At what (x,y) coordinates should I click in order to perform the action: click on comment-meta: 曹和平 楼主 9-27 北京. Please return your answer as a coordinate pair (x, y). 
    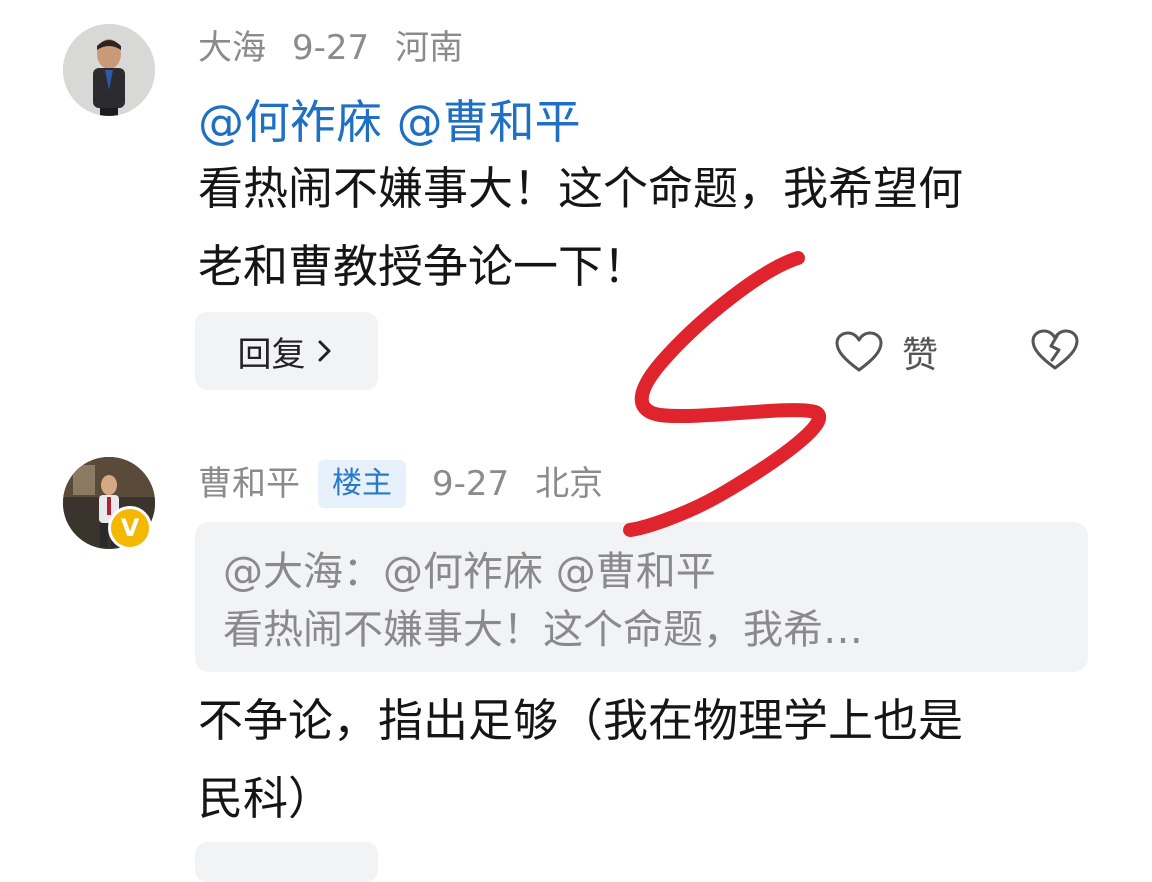
    Looking at the image, I should click on (400, 484).